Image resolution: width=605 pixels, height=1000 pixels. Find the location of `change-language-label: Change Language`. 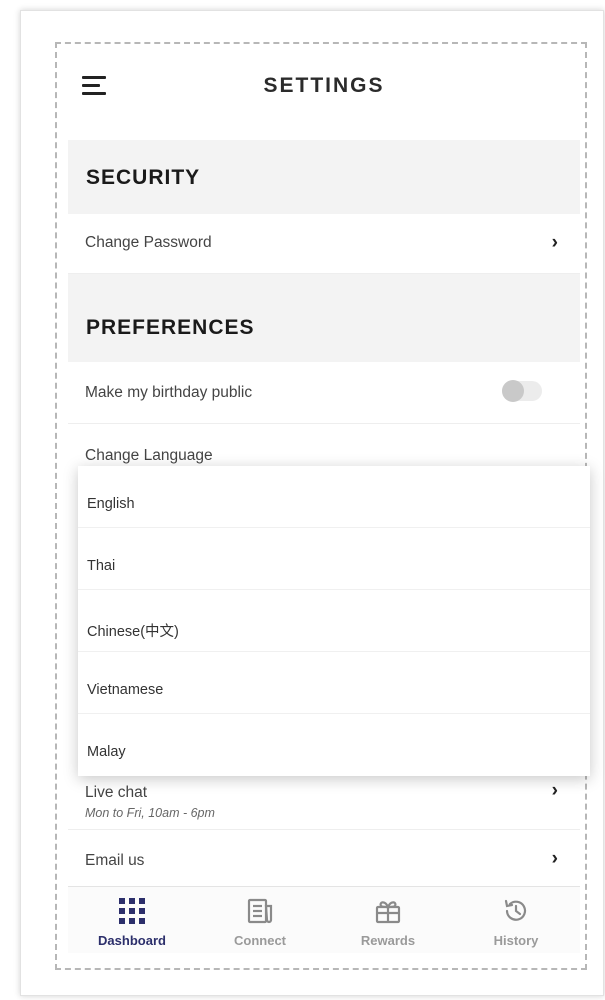

change-language-label: Change Language is located at coordinates (149, 455).